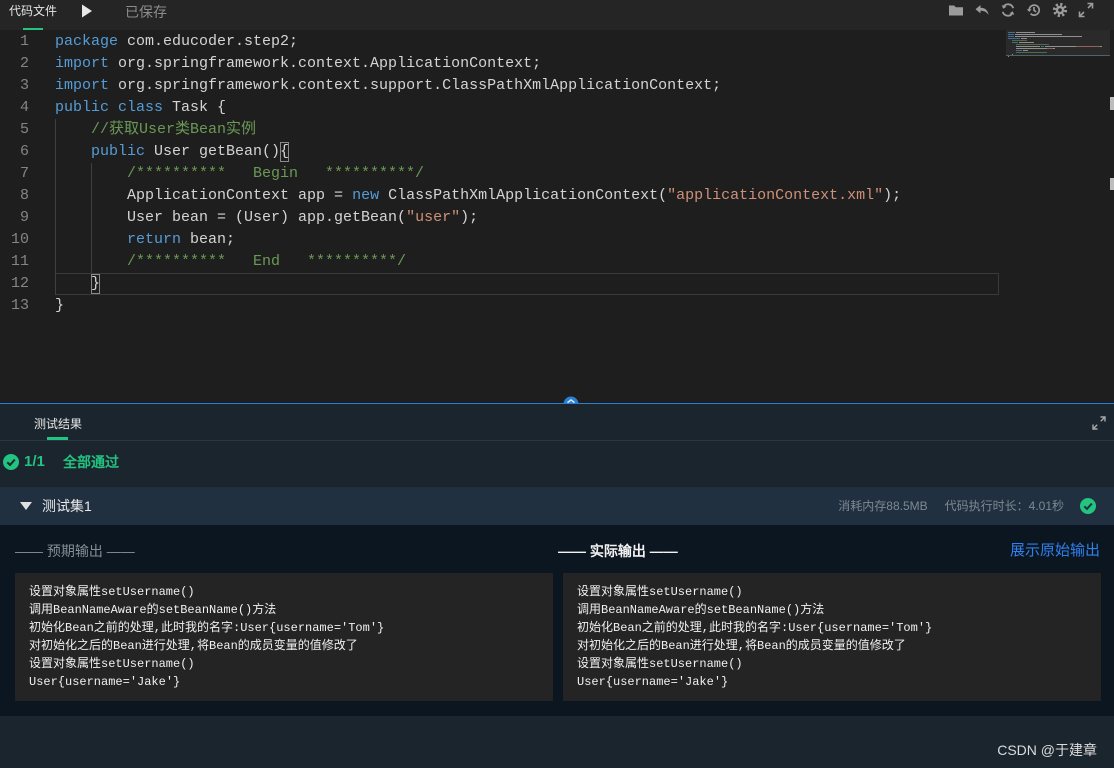 The image size is (1114, 768). I want to click on line-number: 12, so click(19, 283).